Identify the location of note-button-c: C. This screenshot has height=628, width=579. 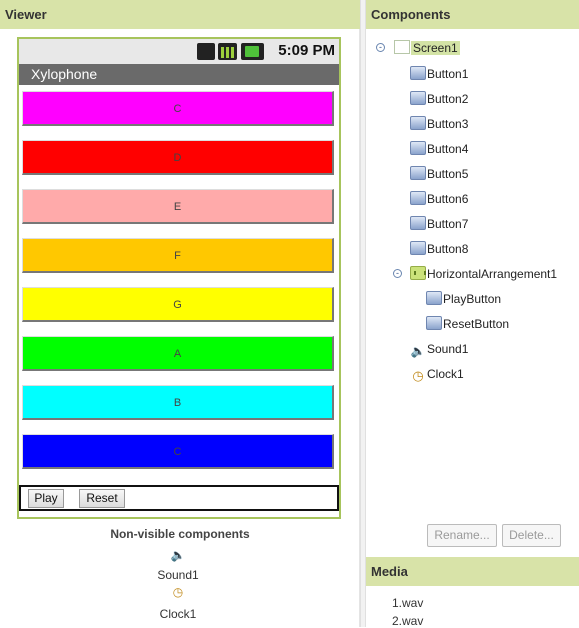
(178, 108).